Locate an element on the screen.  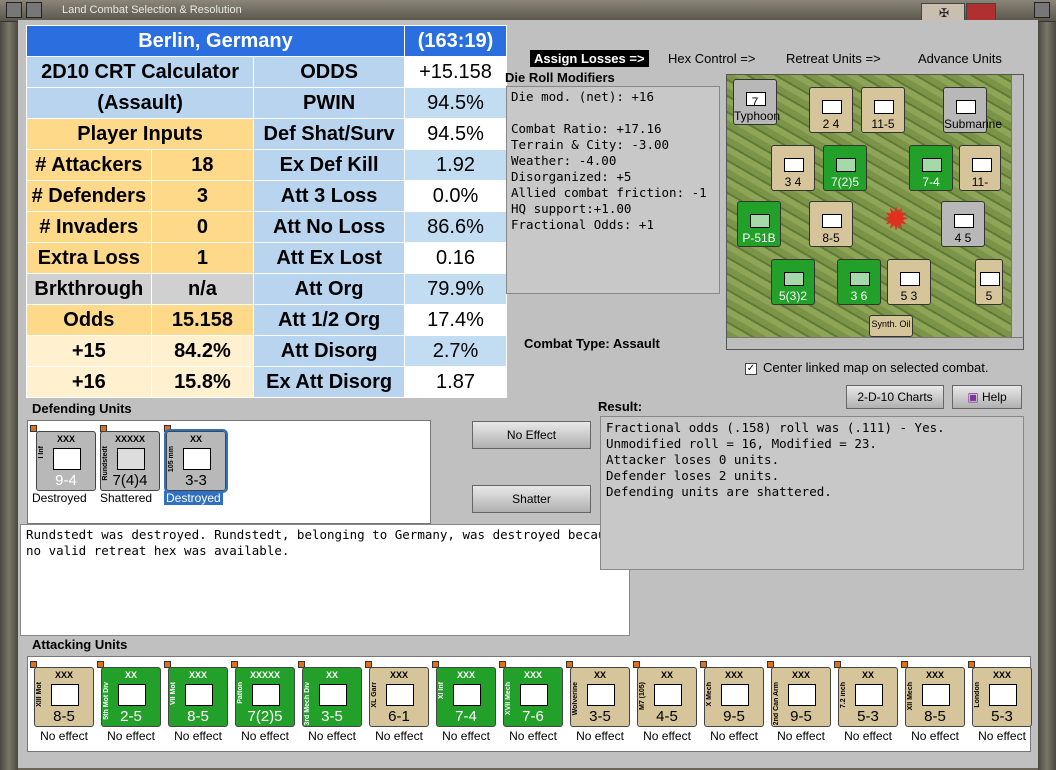
attacker-unit: XX 7.2 inch 5-3 is located at coordinates (868, 697).